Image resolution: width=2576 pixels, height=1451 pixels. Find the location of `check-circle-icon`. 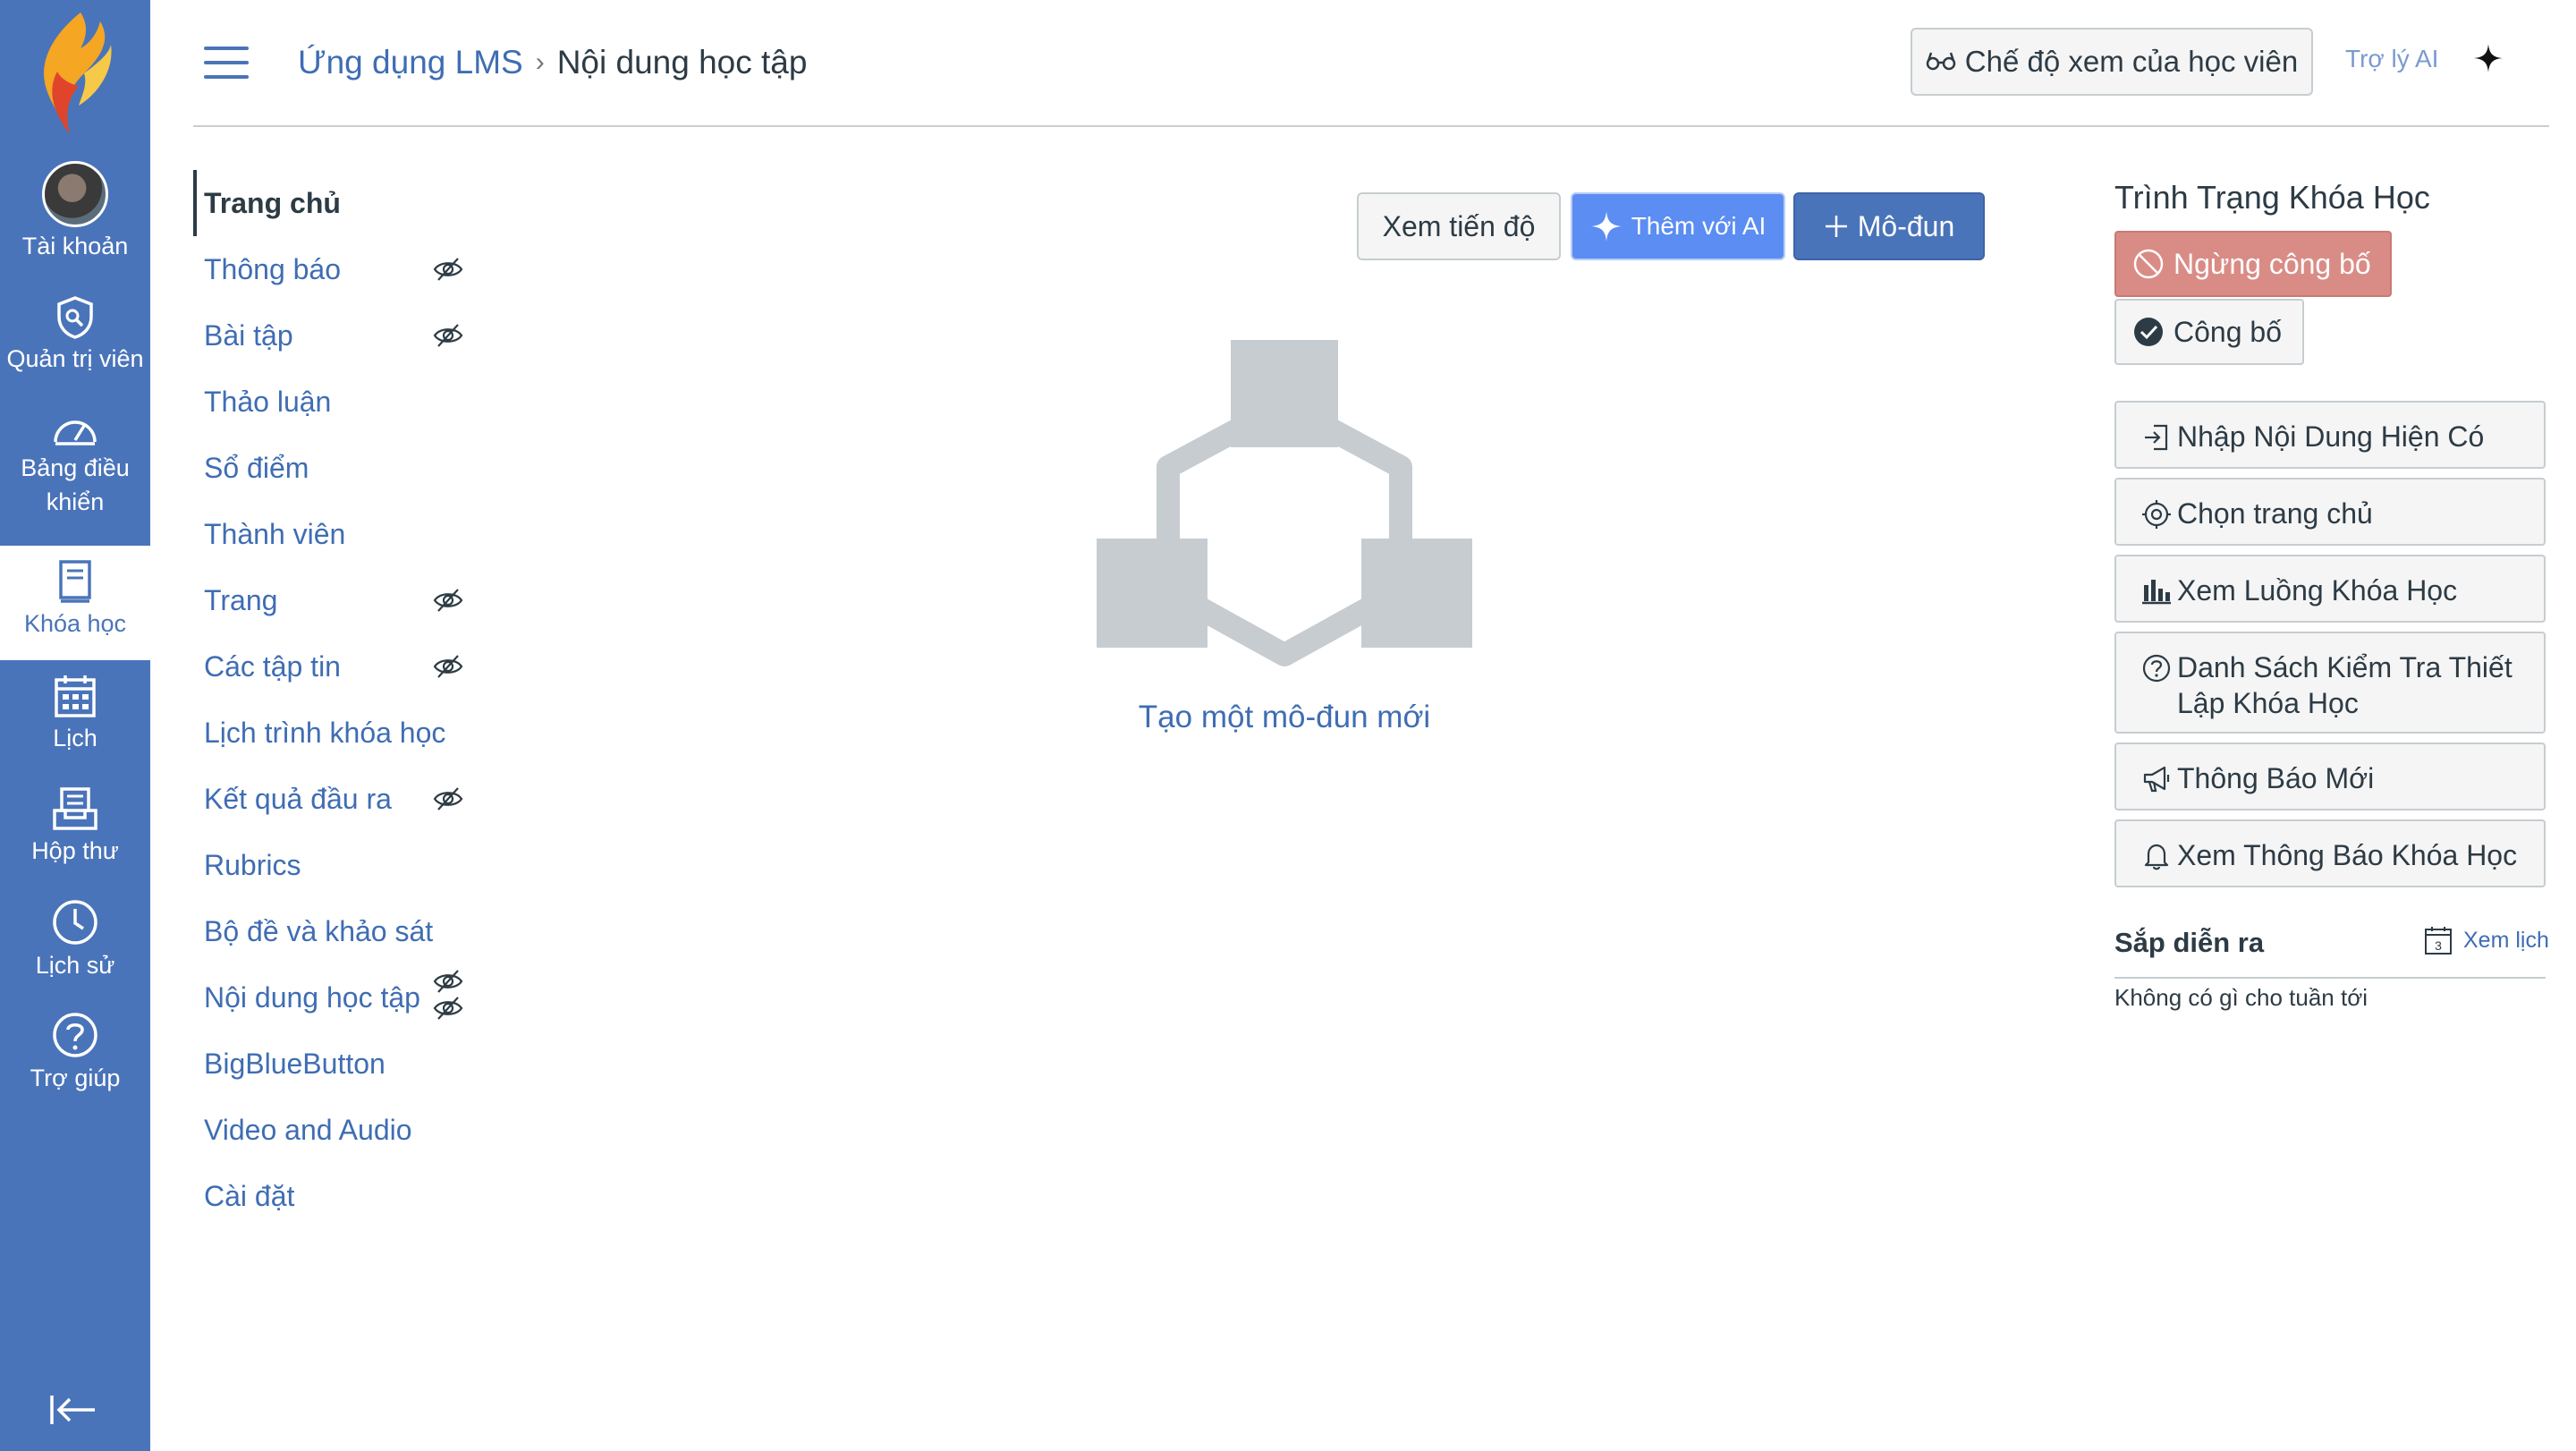

check-circle-icon is located at coordinates (2148, 332).